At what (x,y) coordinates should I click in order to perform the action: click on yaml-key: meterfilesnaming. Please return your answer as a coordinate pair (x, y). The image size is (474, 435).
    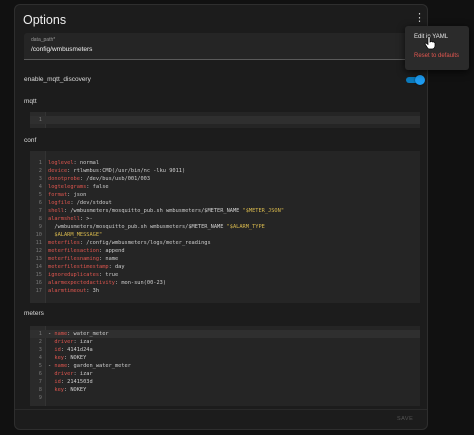
    Looking at the image, I should click on (74, 259).